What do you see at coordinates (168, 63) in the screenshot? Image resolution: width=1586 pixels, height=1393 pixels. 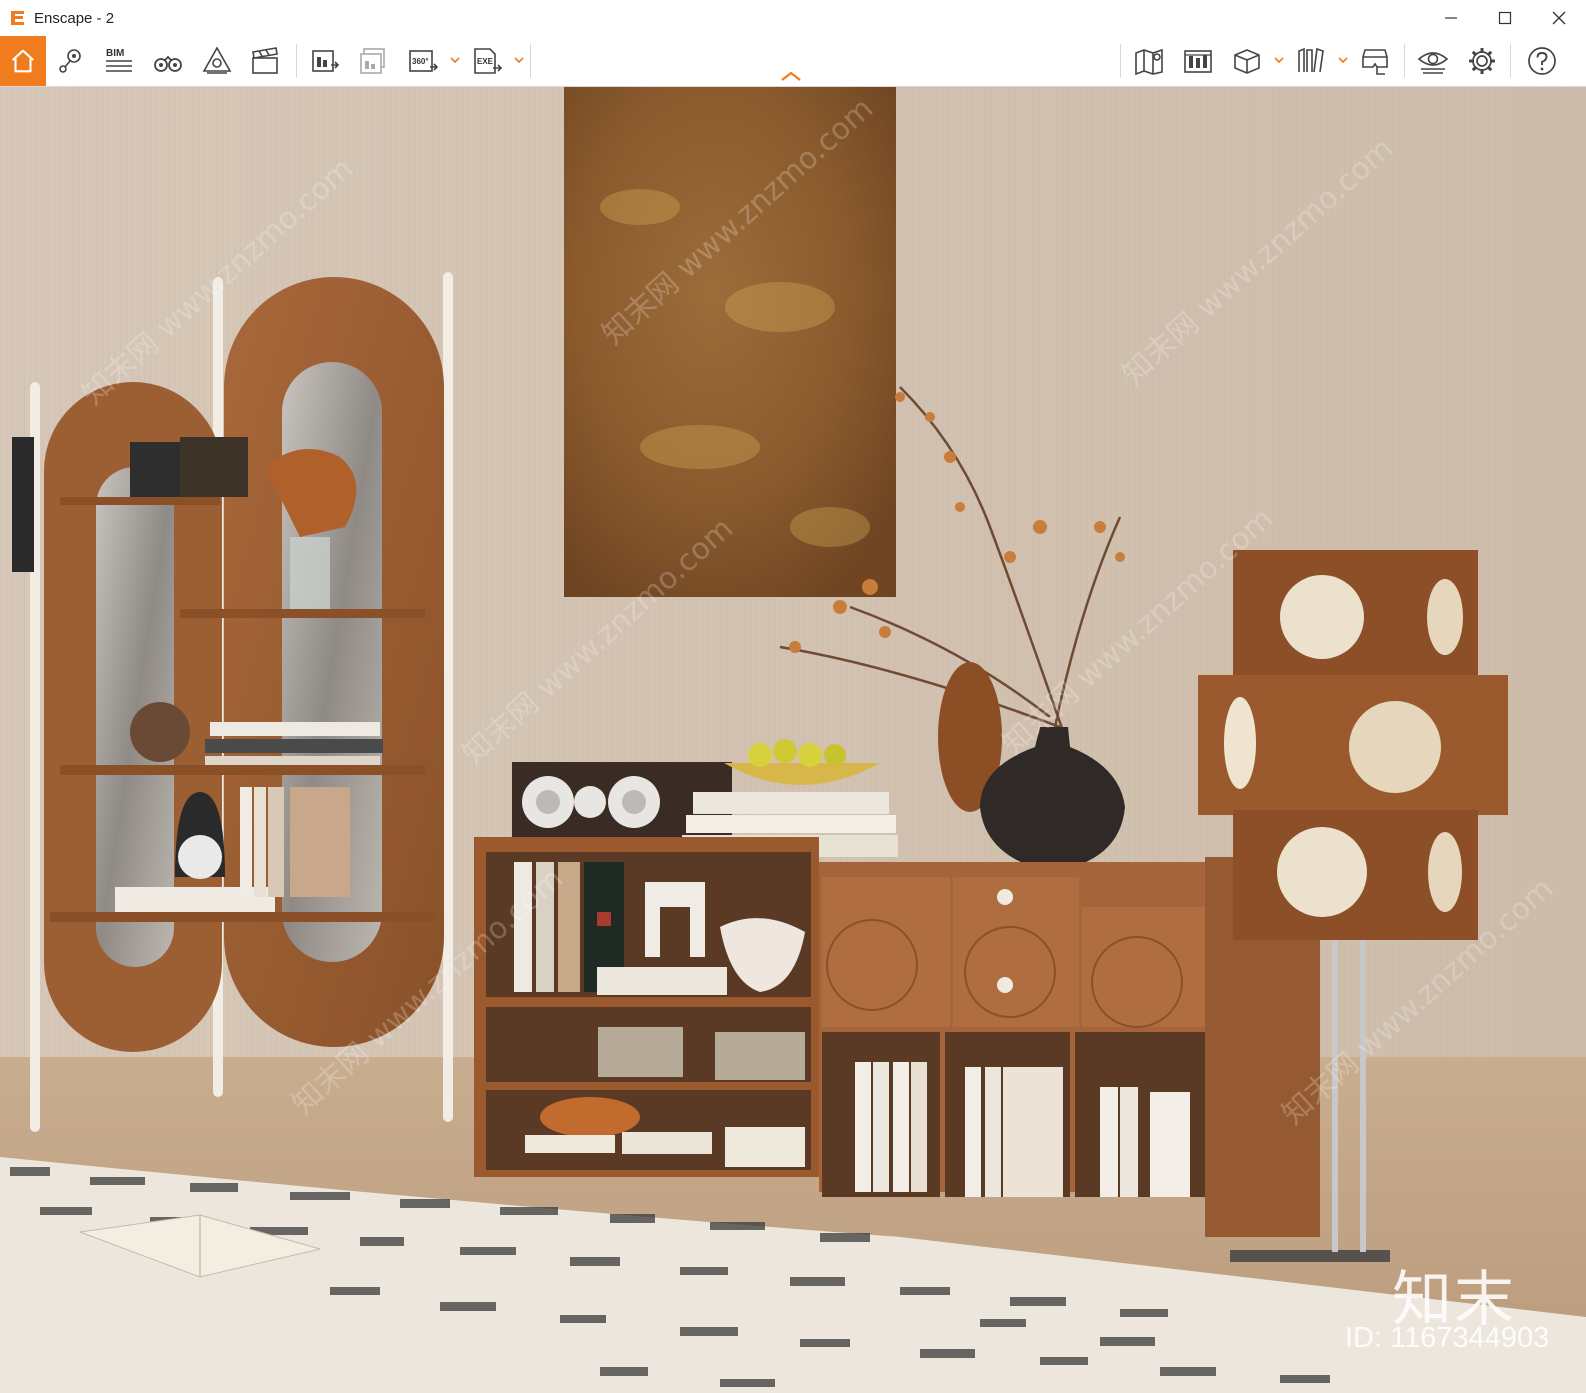 I see `binoculars-icon` at bounding box center [168, 63].